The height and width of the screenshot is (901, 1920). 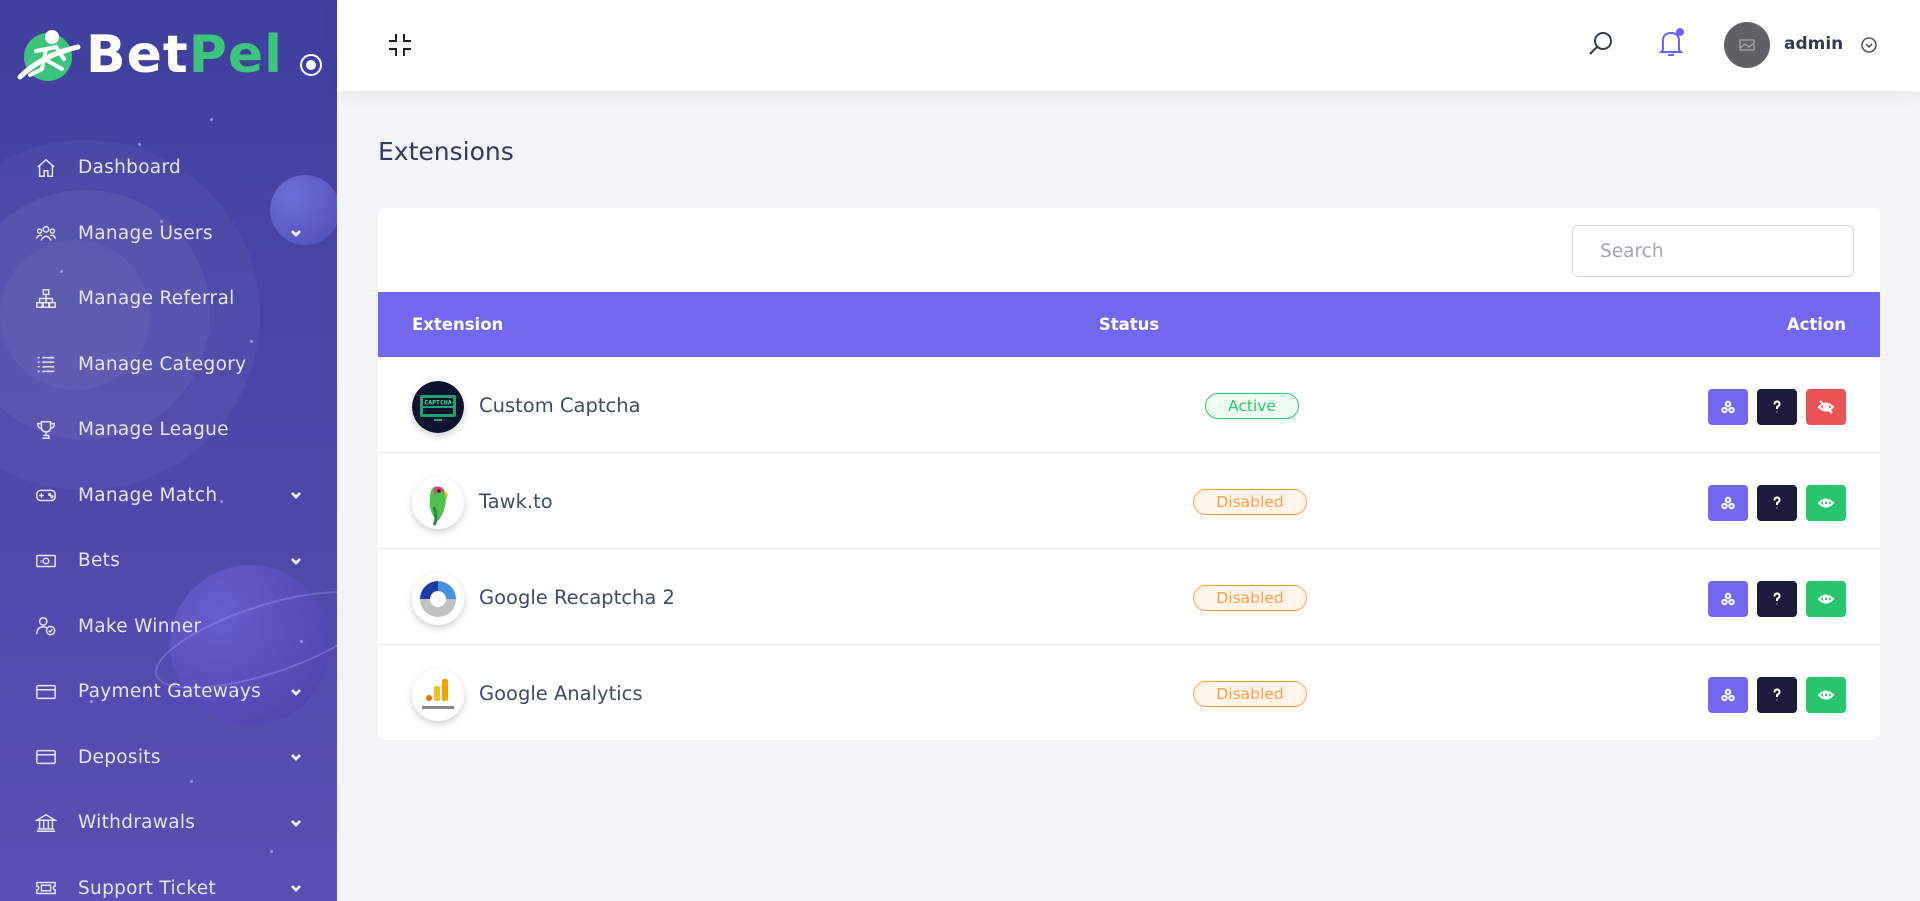 I want to click on table-row: CAPTCHA Custom Captcha Active, so click(x=1129, y=405).